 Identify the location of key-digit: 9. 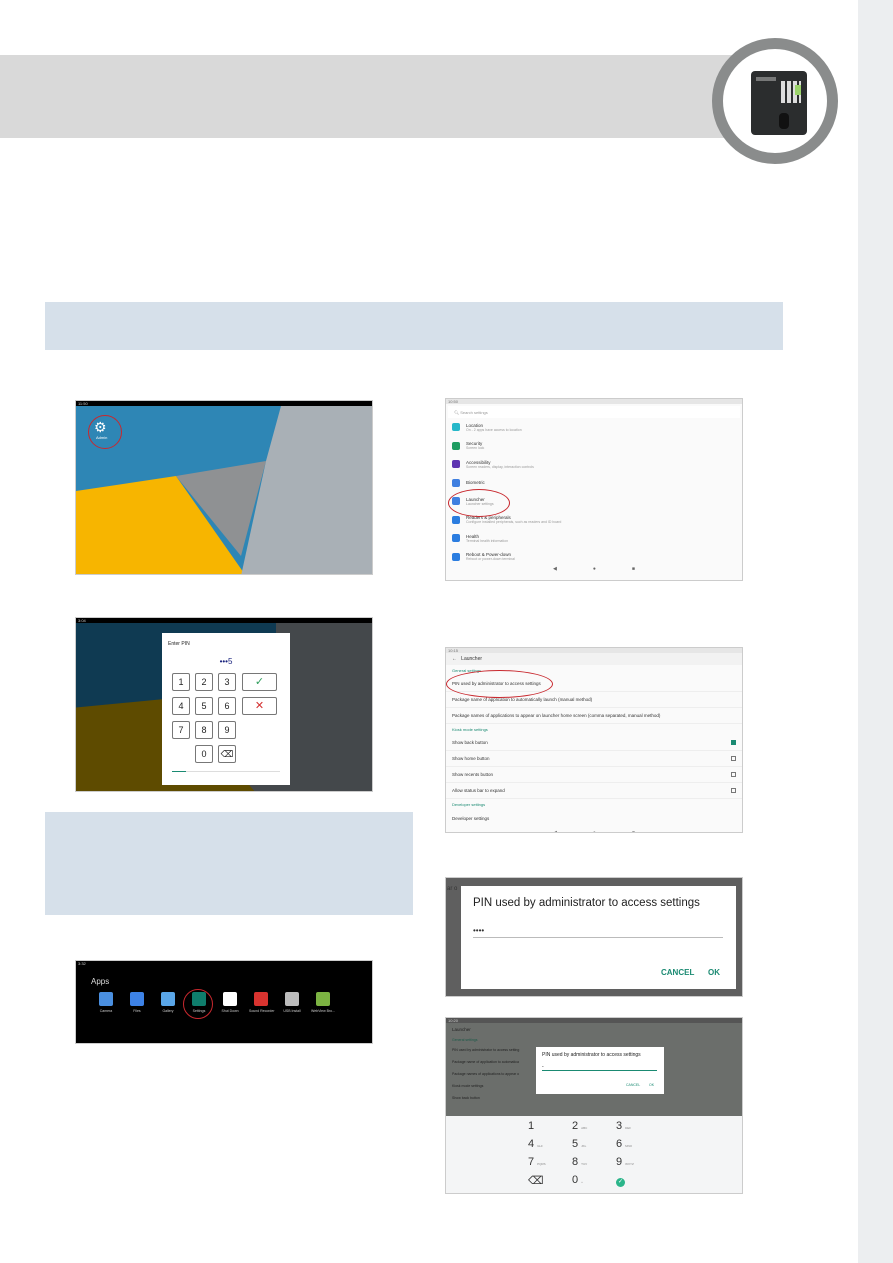
(619, 1162).